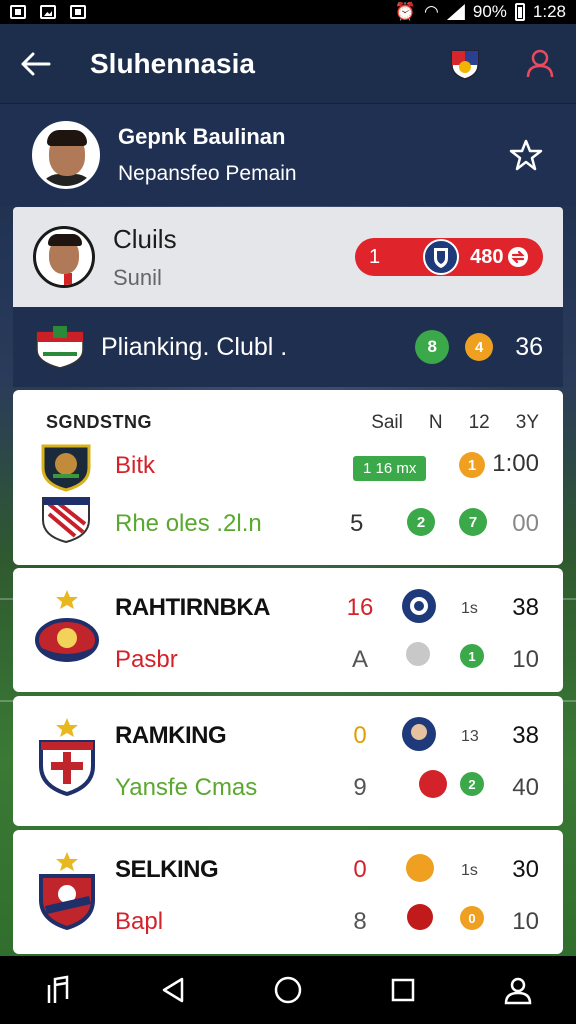 Image resolution: width=576 pixels, height=1024 pixels. What do you see at coordinates (172, 63) in the screenshot?
I see `app-title: Sluhennasia` at bounding box center [172, 63].